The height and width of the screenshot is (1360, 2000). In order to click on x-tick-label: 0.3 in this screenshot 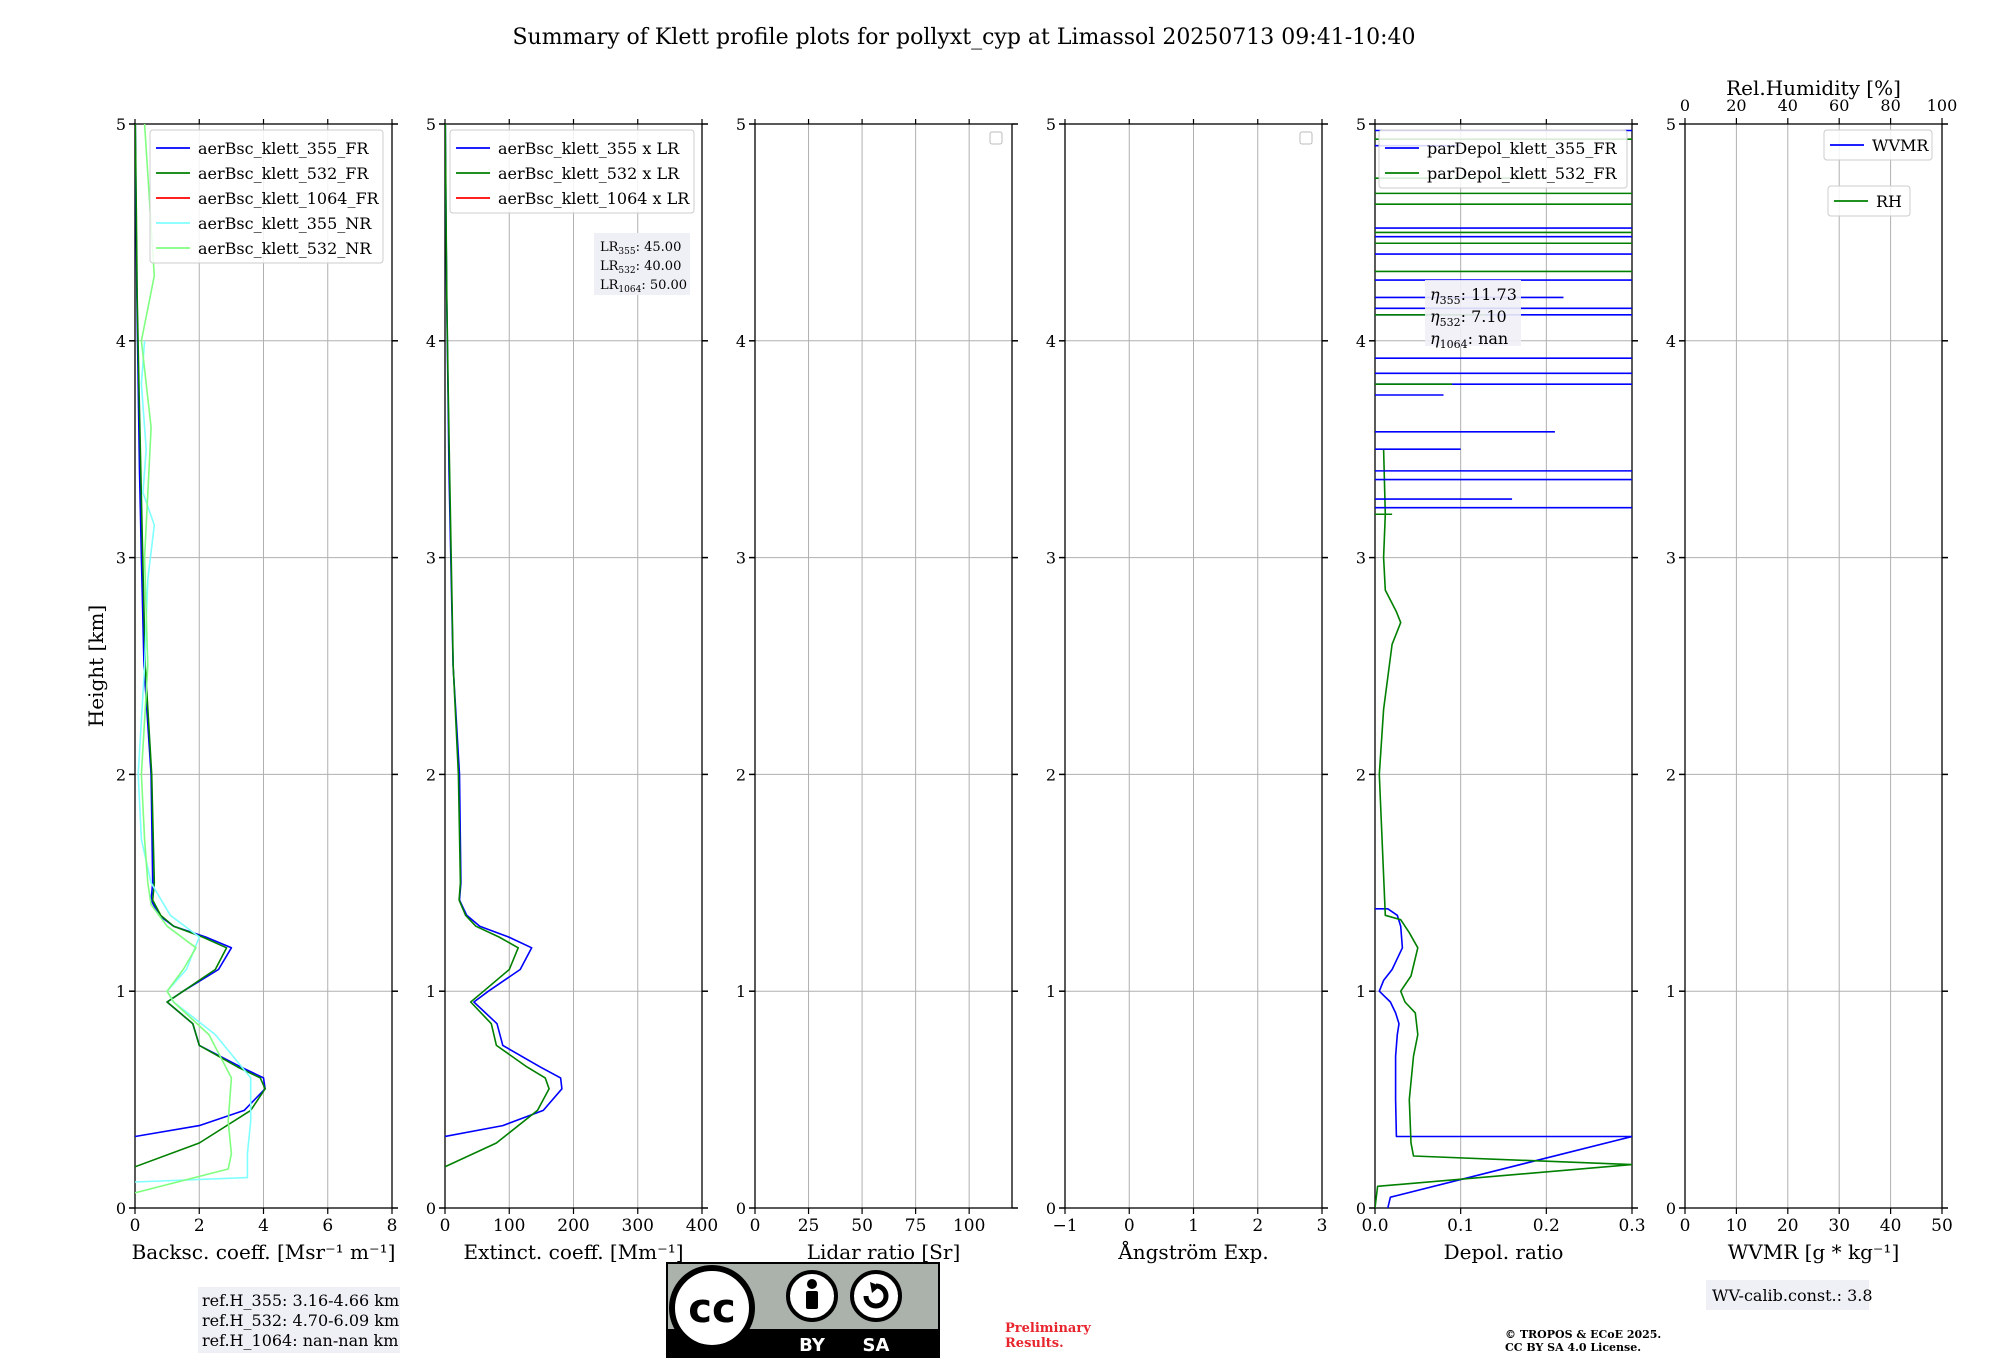, I will do `click(1631, 1226)`.